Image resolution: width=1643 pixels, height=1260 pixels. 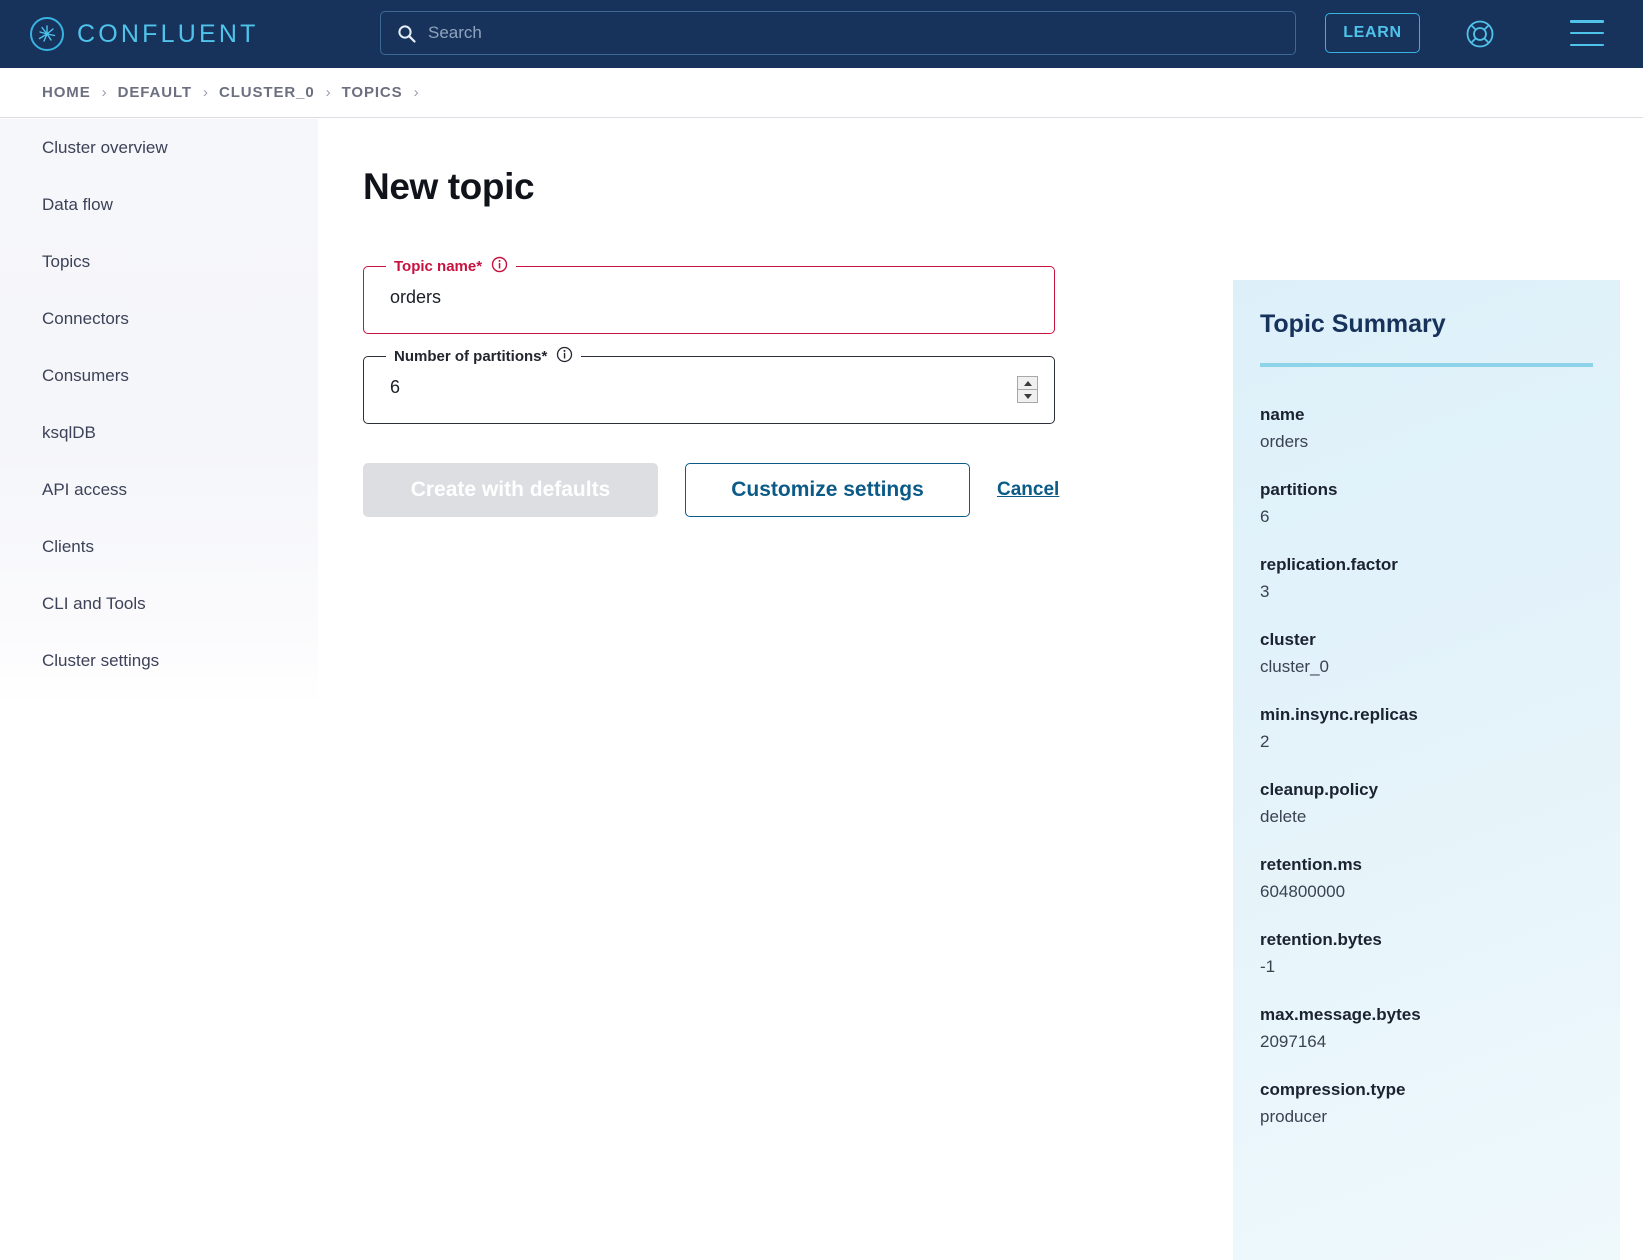 I want to click on sidebar-item-cluster-settings: Cluster settings, so click(x=159, y=660).